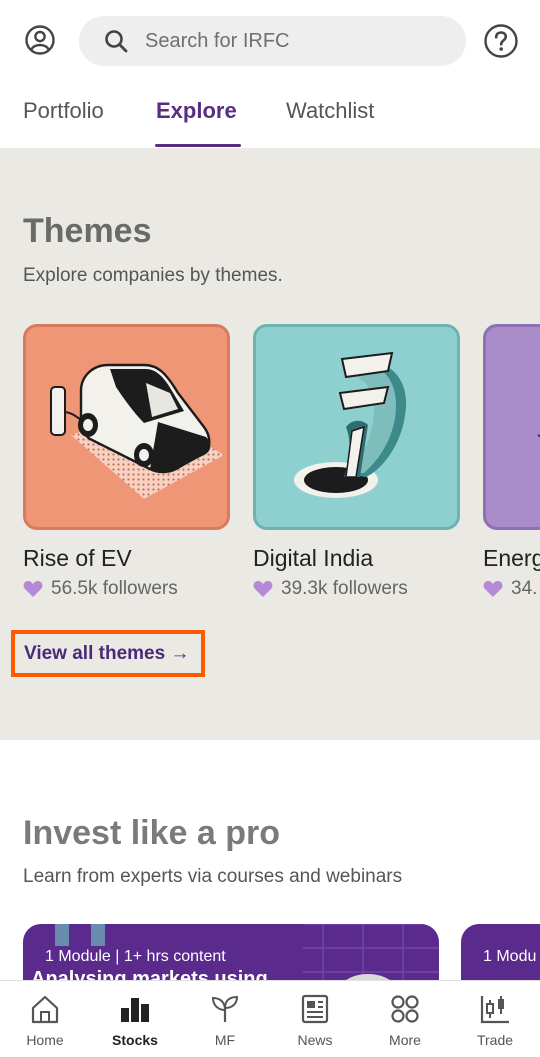 This screenshot has width=540, height=1057. What do you see at coordinates (510, 956) in the screenshot?
I see `course-meta: 1 Modu` at bounding box center [510, 956].